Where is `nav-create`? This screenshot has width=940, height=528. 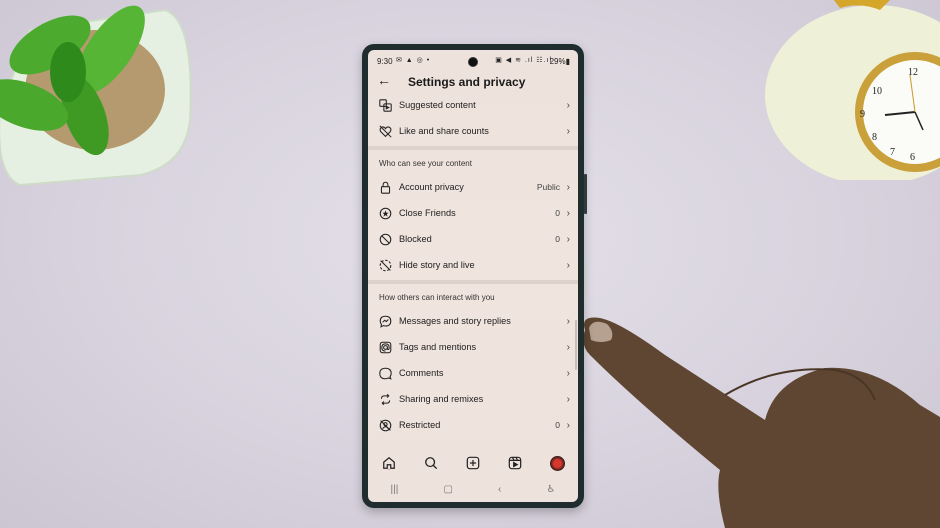 nav-create is located at coordinates (473, 463).